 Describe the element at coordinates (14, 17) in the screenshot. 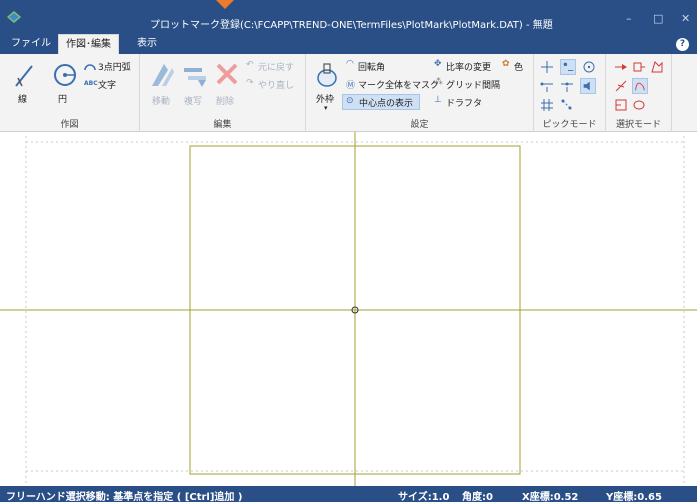

I see `app-icon` at that location.